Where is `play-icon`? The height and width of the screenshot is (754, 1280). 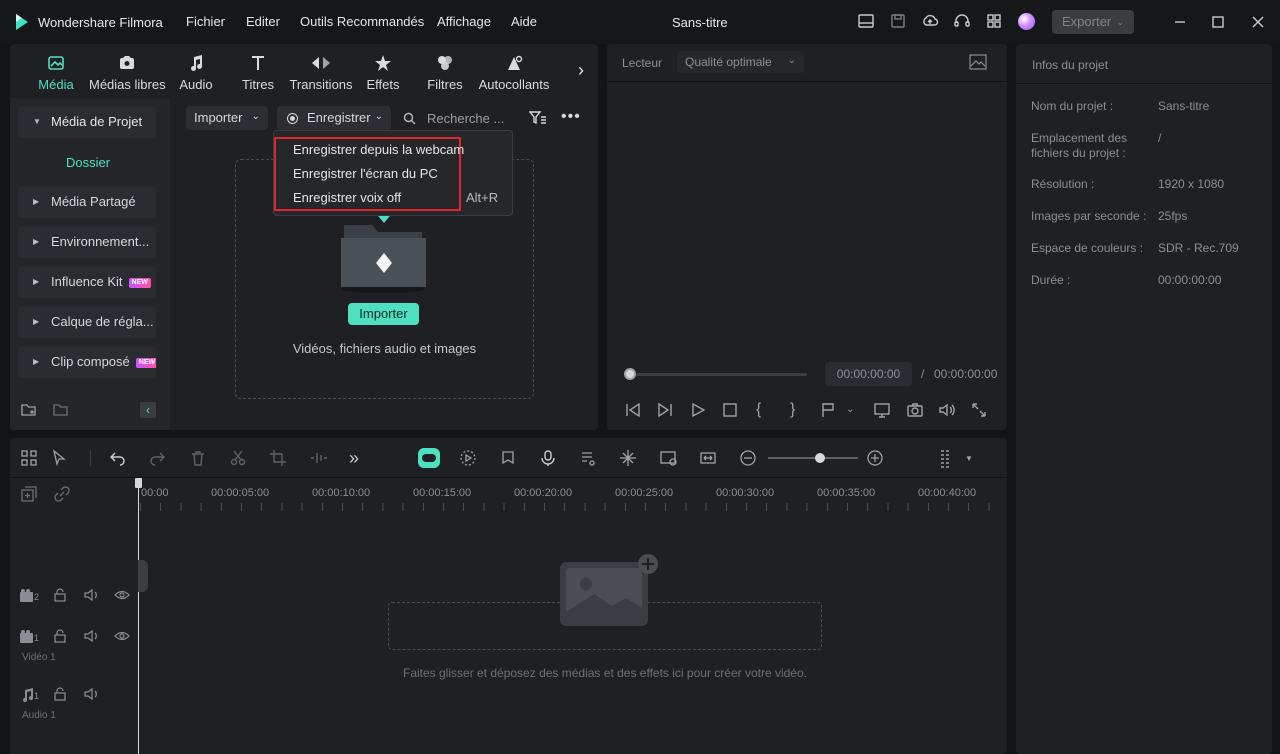
play-icon is located at coordinates (699, 411).